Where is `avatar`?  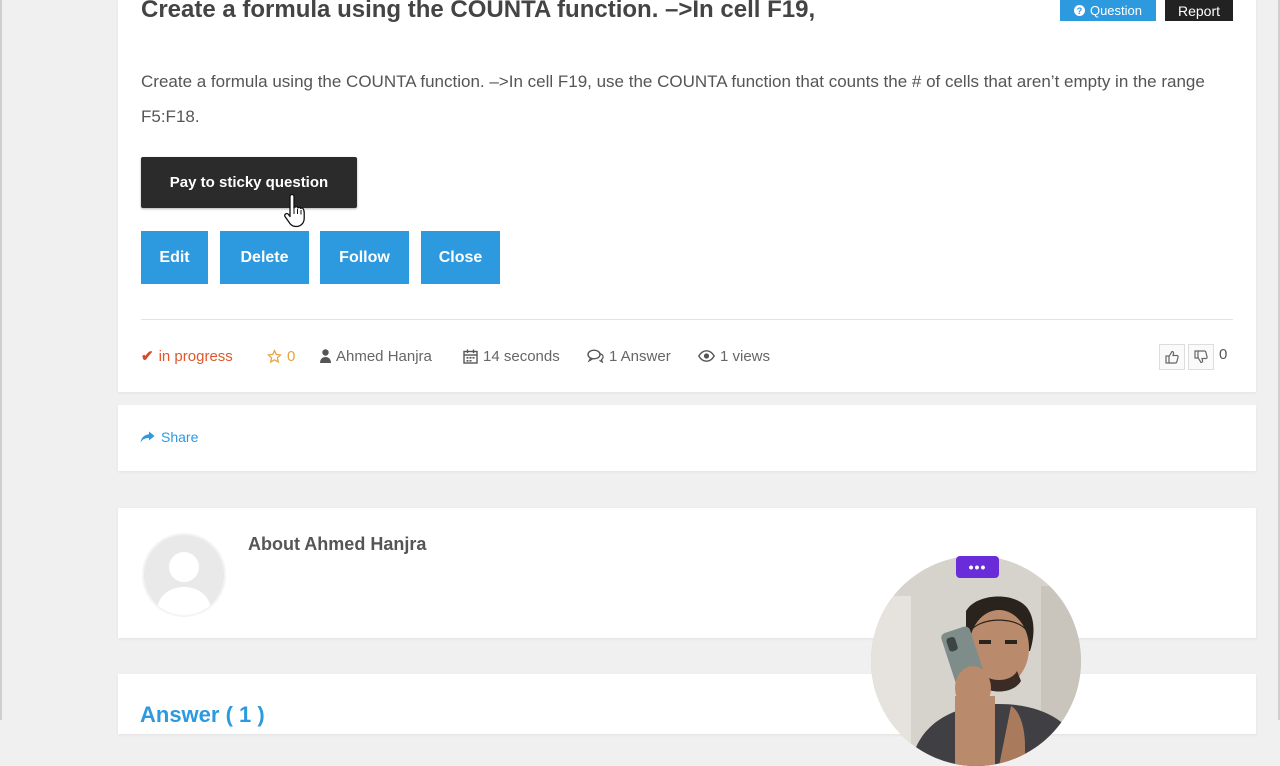 avatar is located at coordinates (184, 575).